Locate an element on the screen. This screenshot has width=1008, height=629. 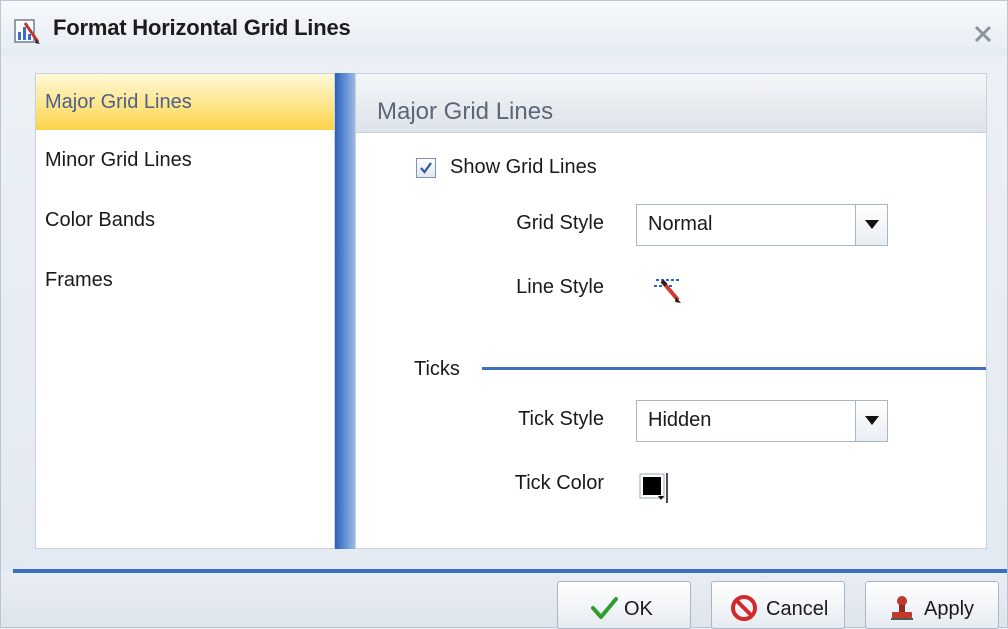
apply-button: Apply is located at coordinates (932, 605).